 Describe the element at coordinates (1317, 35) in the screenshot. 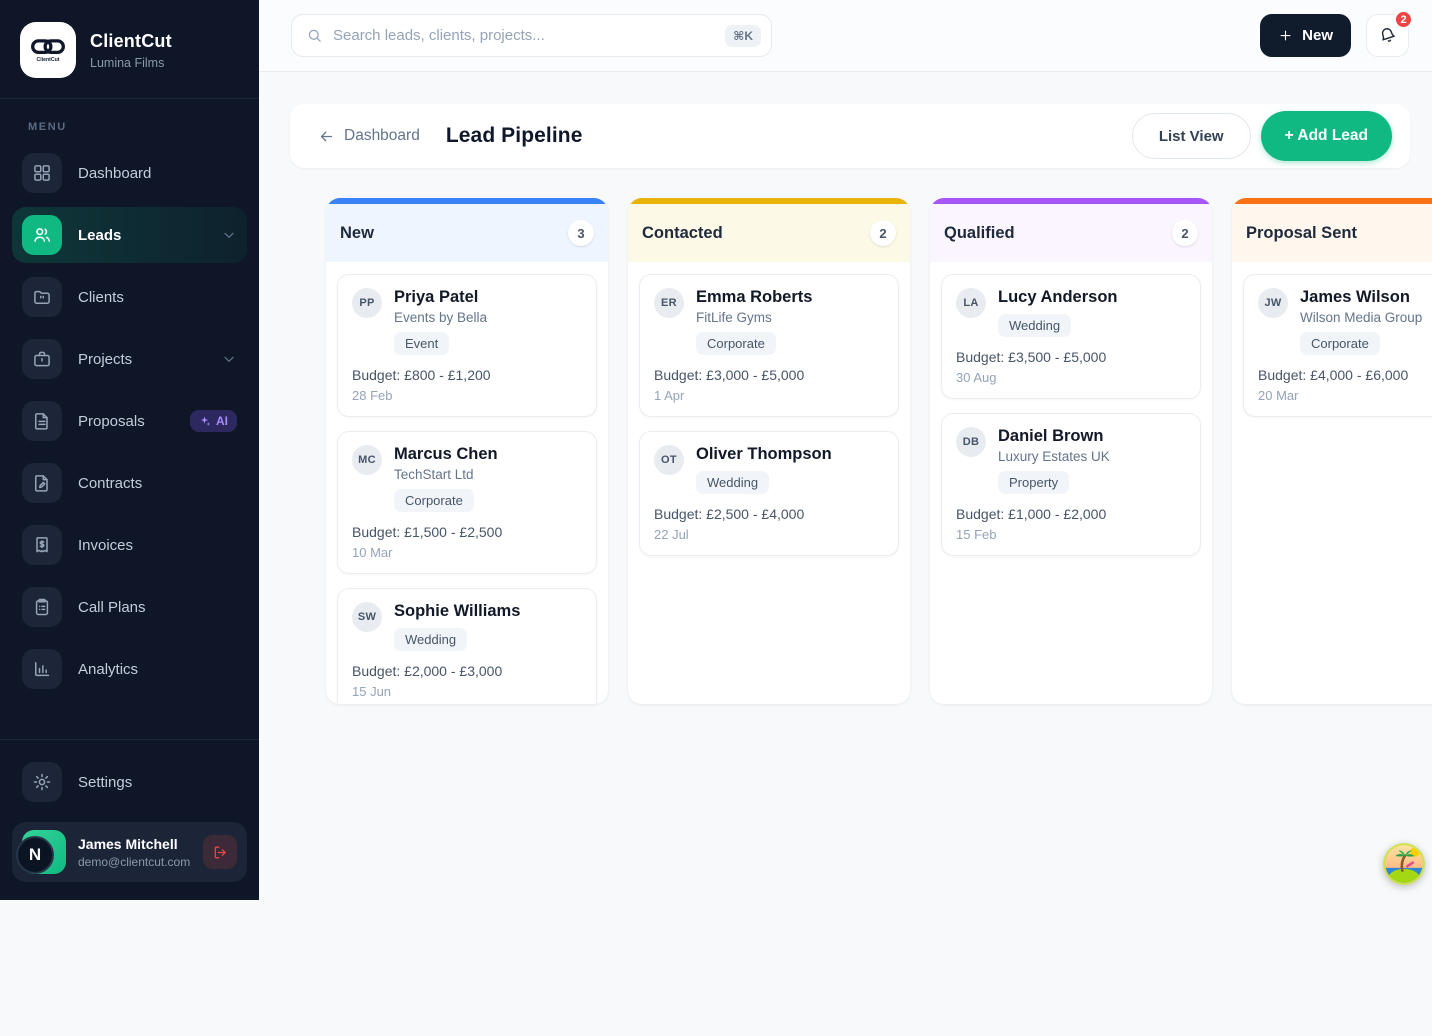

I see `new-button-label: New` at that location.